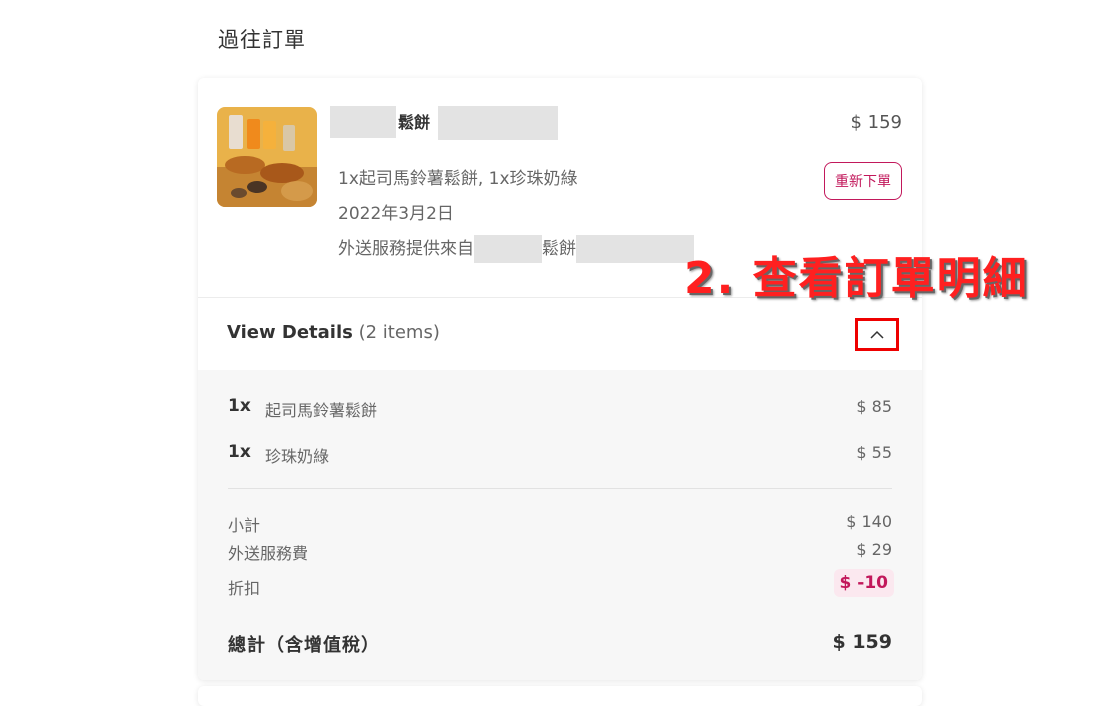 Image resolution: width=1111 pixels, height=706 pixels. I want to click on item-price: $ 55, so click(874, 452).